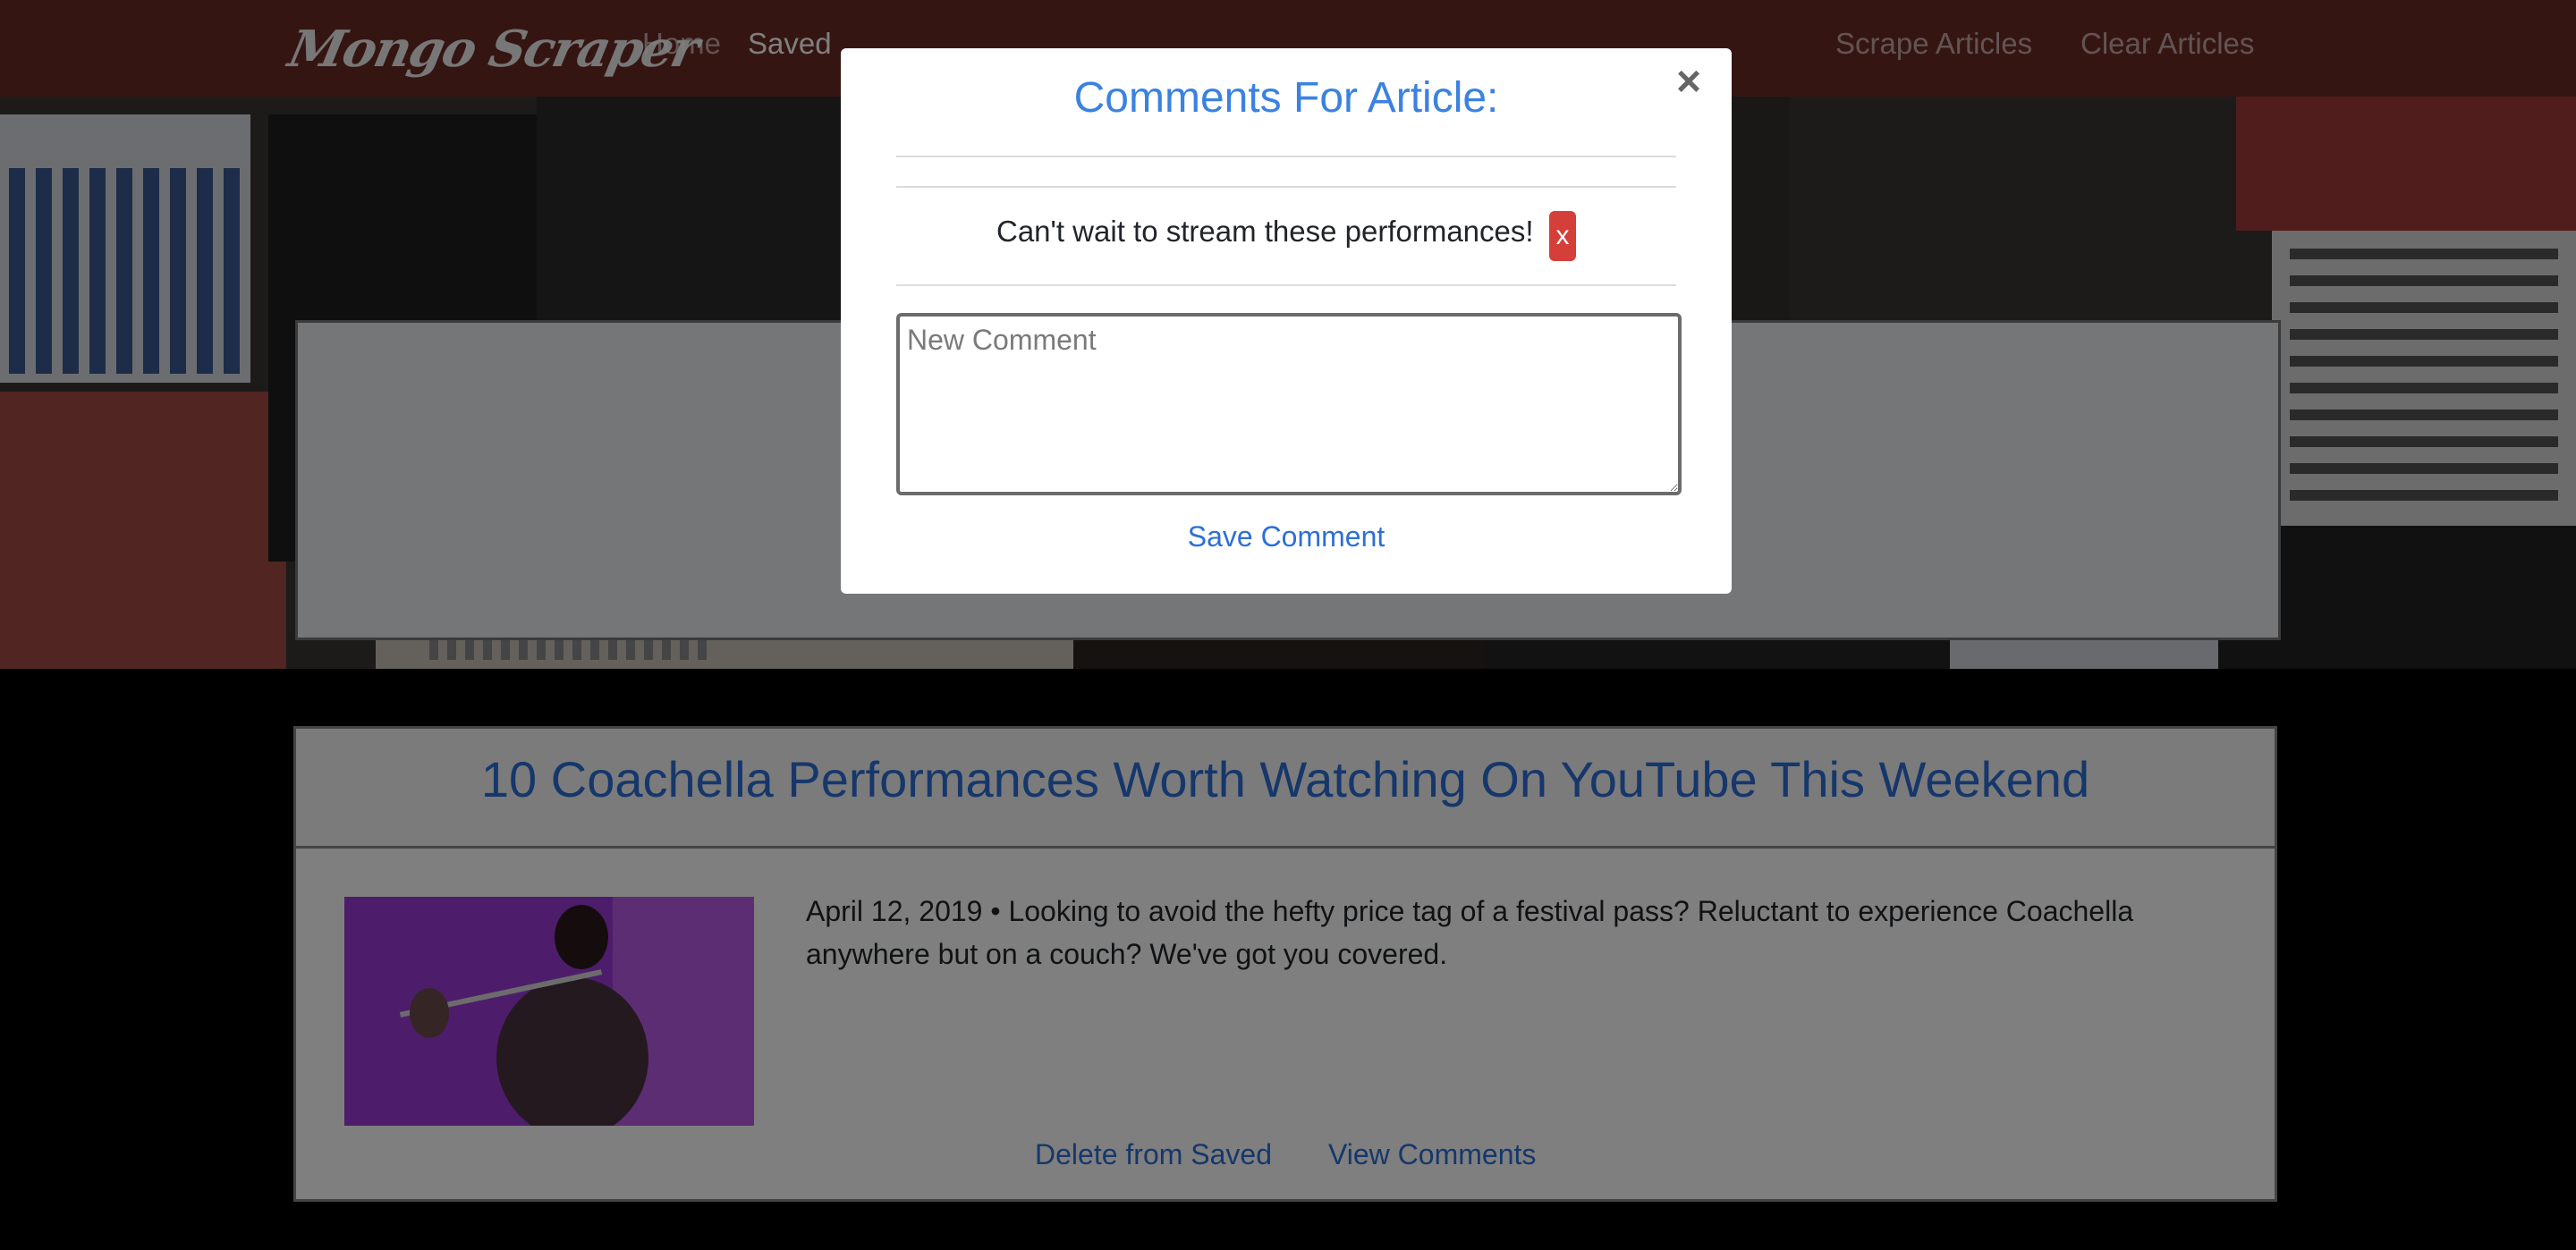 The image size is (2576, 1250). Describe the element at coordinates (1286, 98) in the screenshot. I see `modal-title: Comments For Article:` at that location.